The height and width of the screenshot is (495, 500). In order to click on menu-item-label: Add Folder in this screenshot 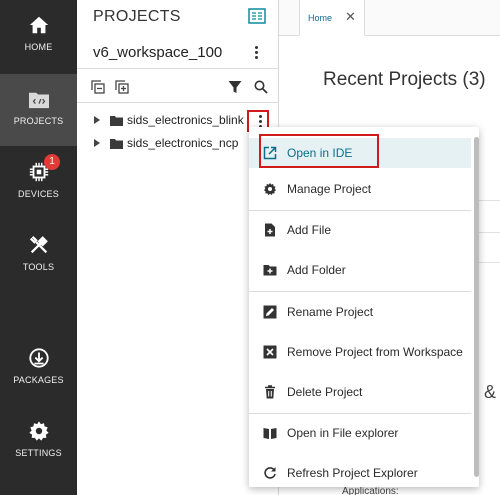, I will do `click(316, 270)`.